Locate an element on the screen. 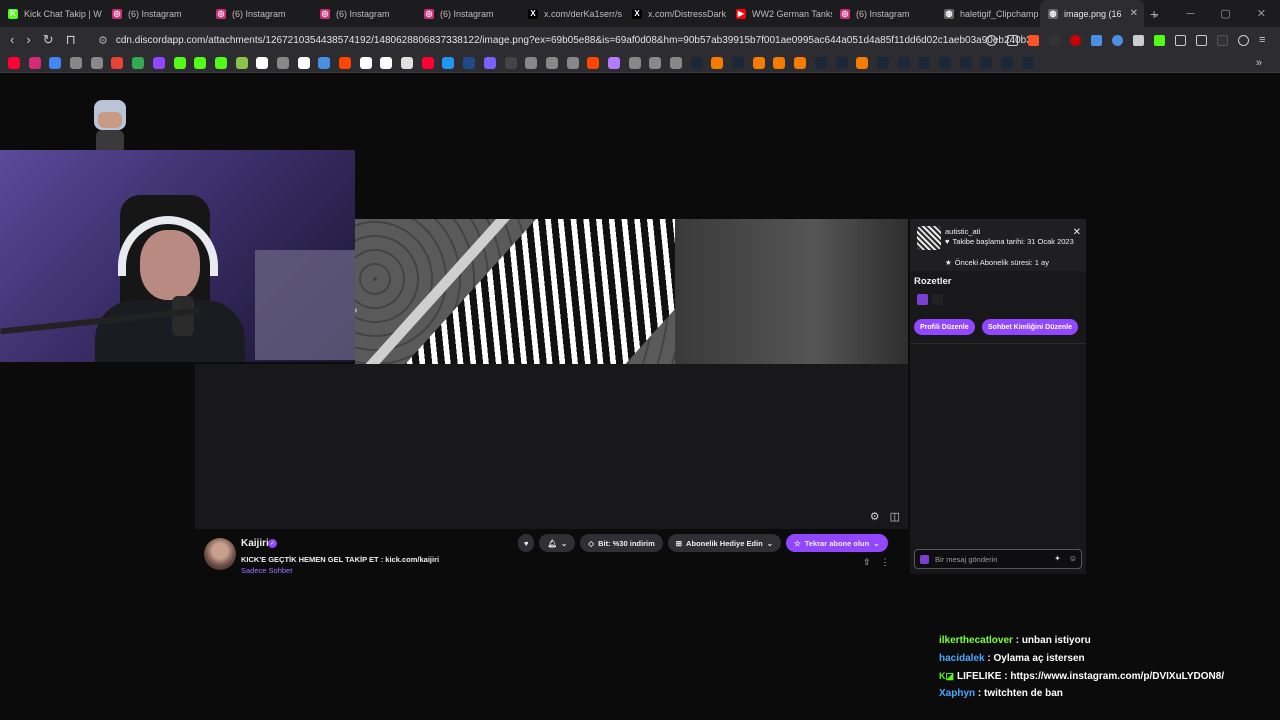 The height and width of the screenshot is (720, 1280). browser-tab: ◍ image.png (16 ✕ is located at coordinates (1092, 13).